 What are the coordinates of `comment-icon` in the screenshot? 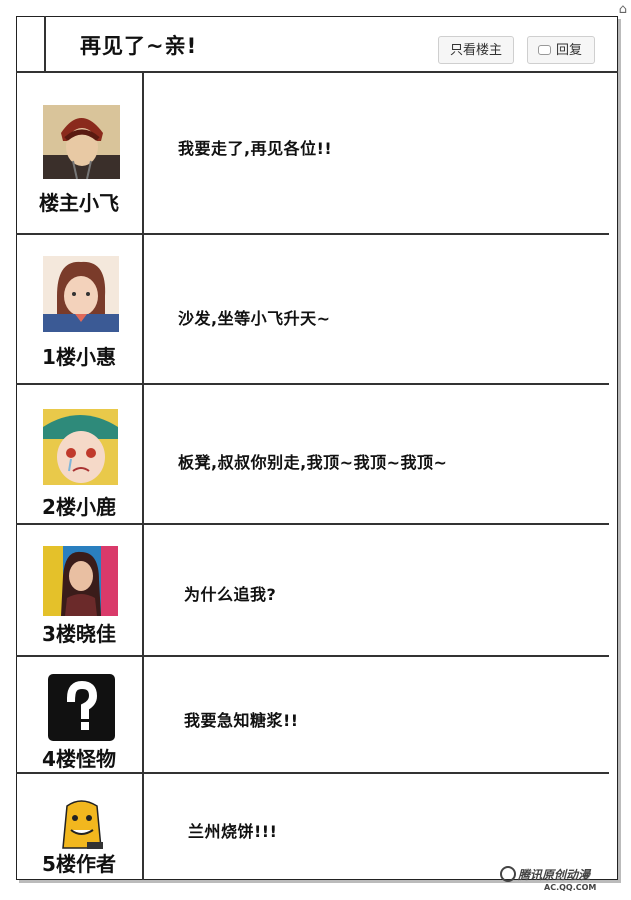 It's located at (544, 50).